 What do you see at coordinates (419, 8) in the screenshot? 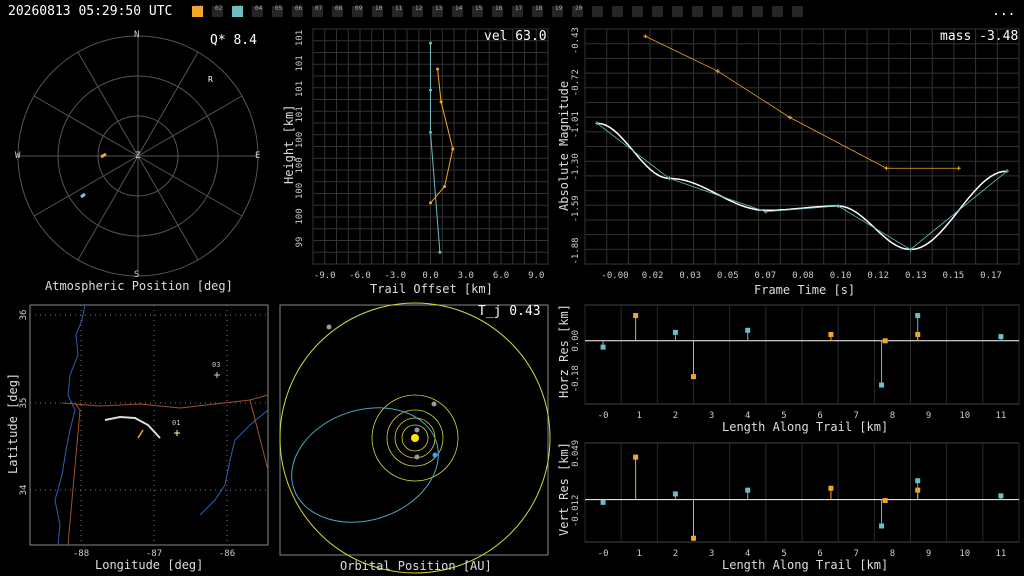
I see `station-toggle-label: 12` at bounding box center [419, 8].